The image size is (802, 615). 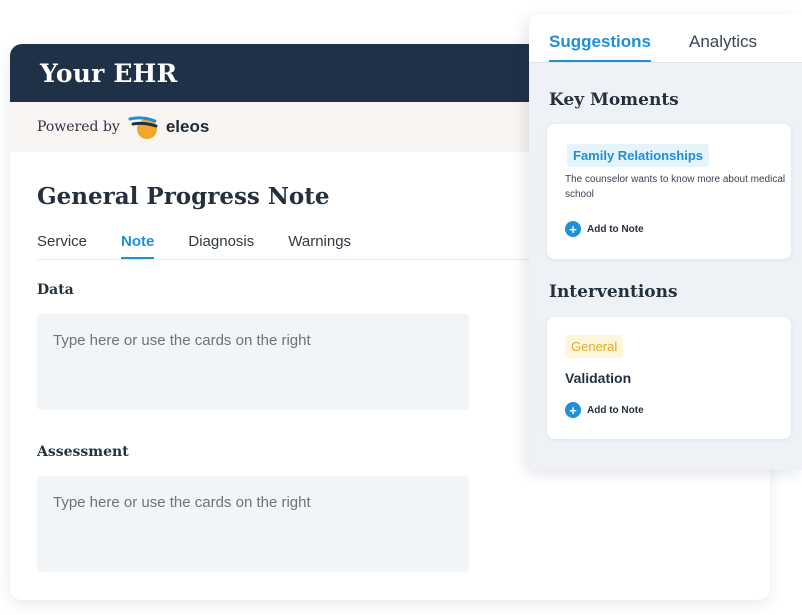 What do you see at coordinates (613, 292) in the screenshot?
I see `interventions-heading: Interventions` at bounding box center [613, 292].